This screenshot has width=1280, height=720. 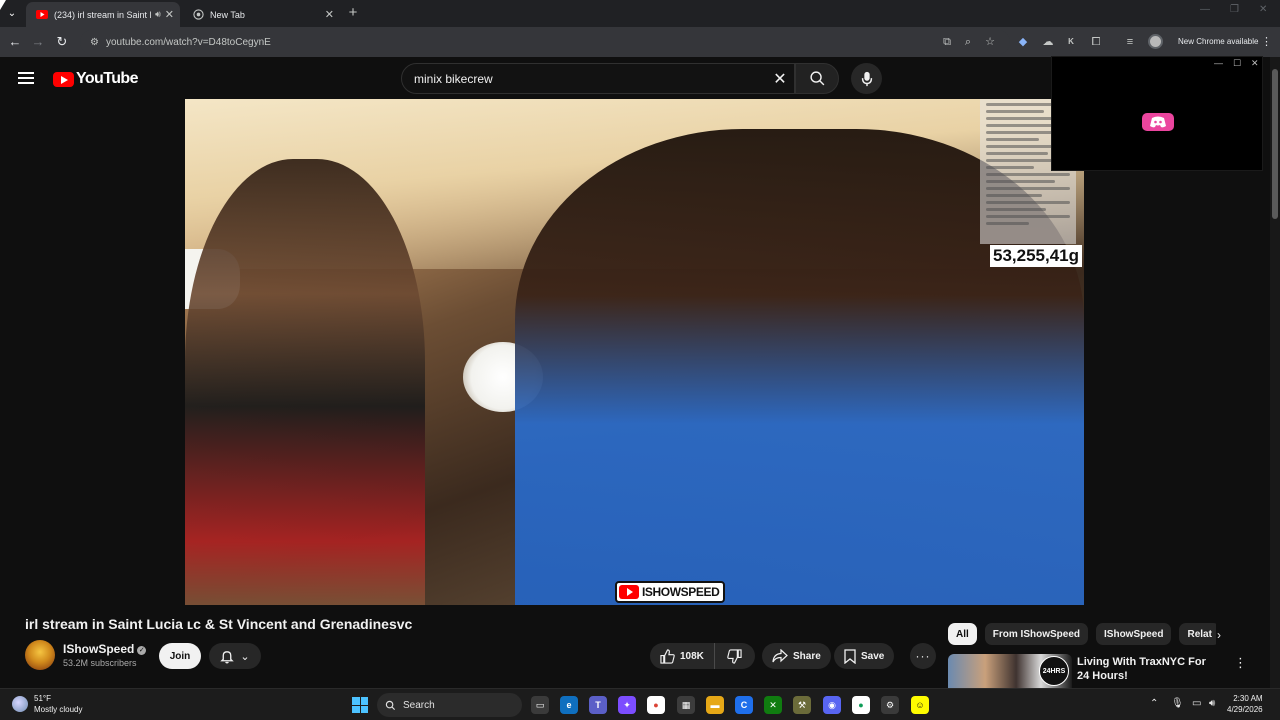 I want to click on forward-arrow-icon: →, so click(x=38, y=42).